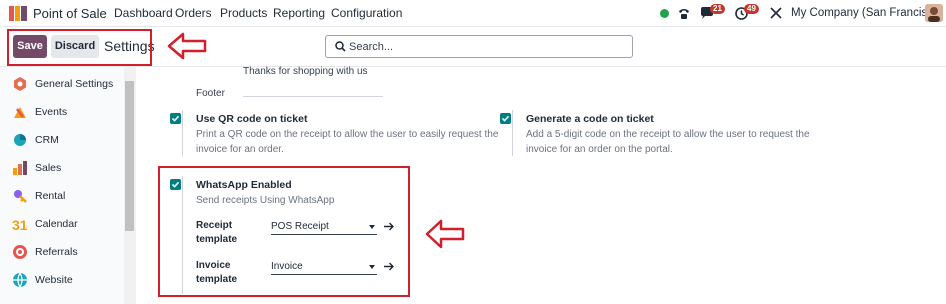  What do you see at coordinates (243, 13) in the screenshot?
I see `menu-products: Products` at bounding box center [243, 13].